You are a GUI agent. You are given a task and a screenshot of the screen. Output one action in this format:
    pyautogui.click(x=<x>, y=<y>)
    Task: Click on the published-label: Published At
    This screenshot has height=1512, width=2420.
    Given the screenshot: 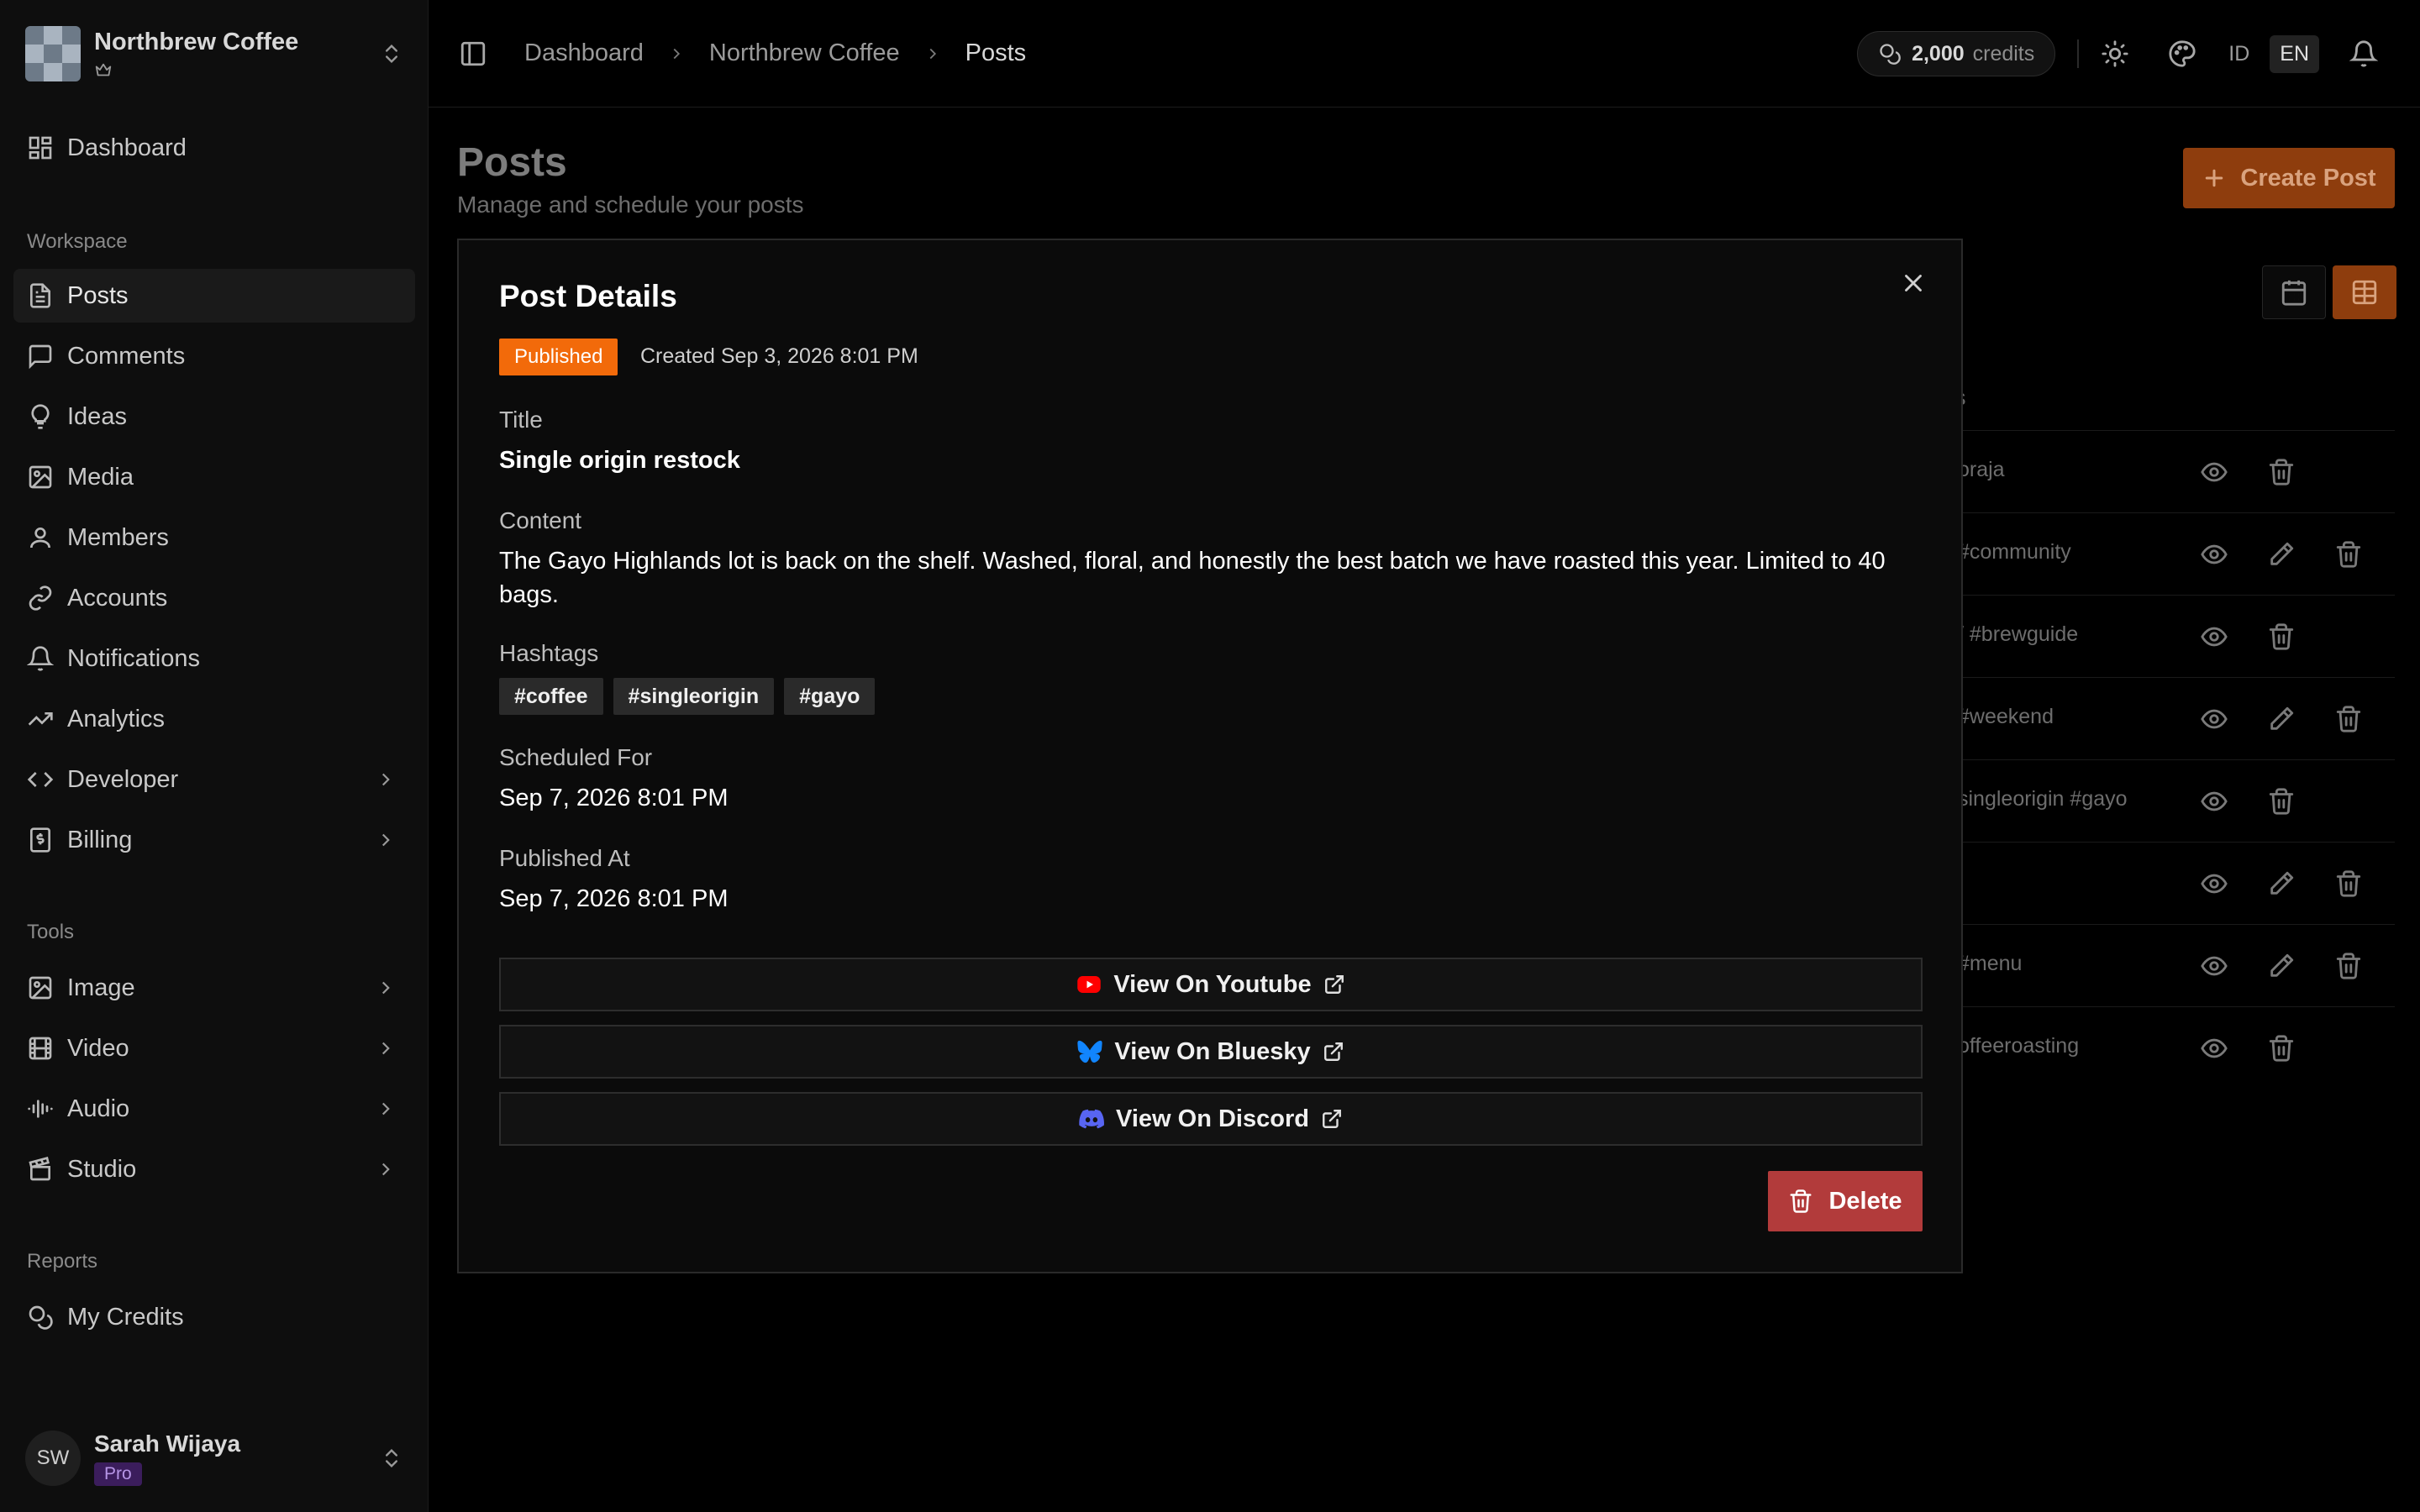 What is the action you would take?
    pyautogui.click(x=564, y=858)
    